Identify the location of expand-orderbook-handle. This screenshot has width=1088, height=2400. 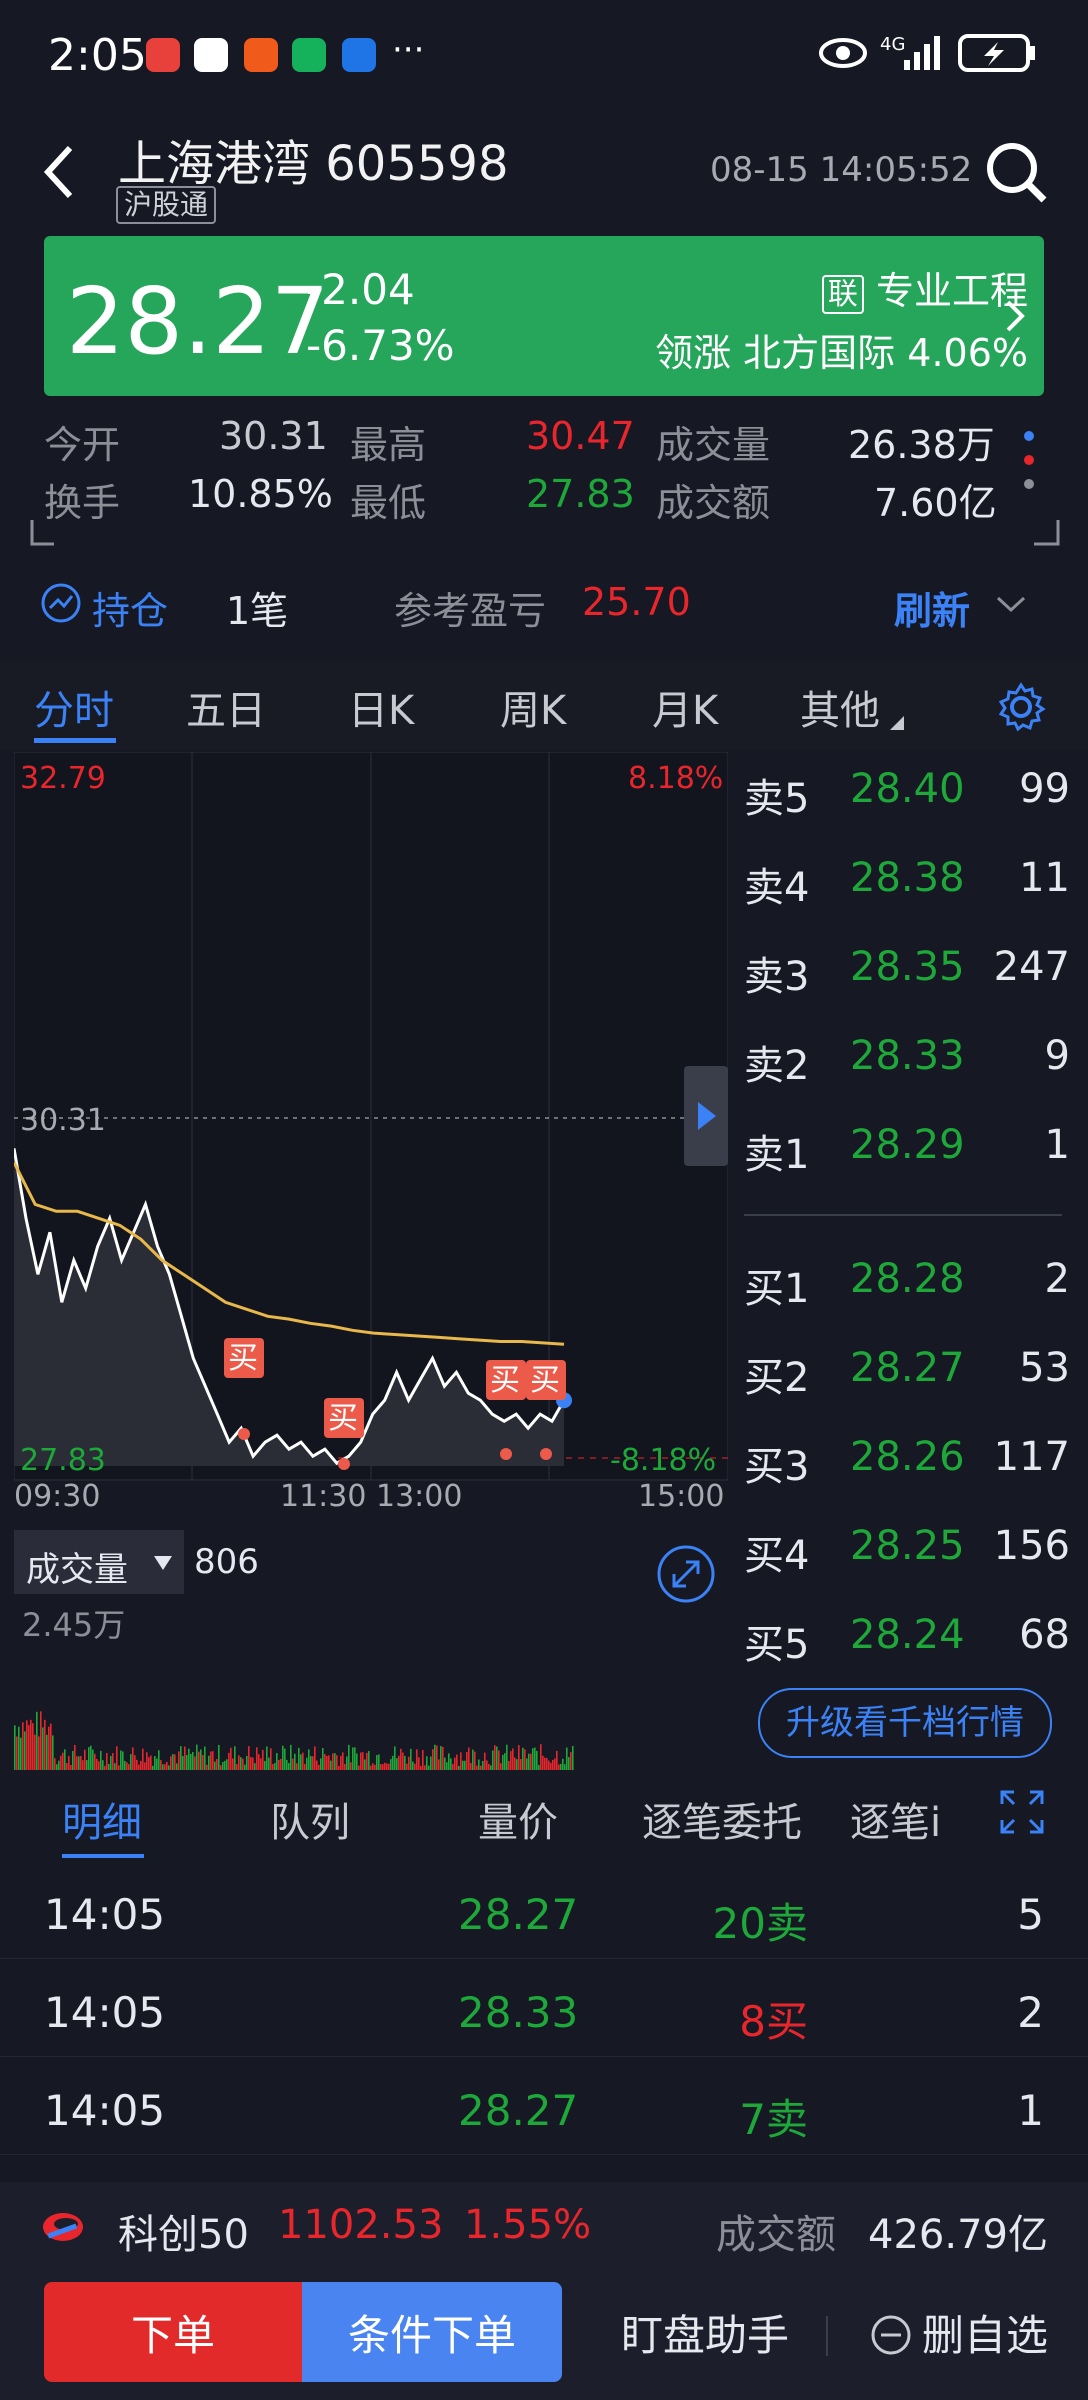
(706, 1116).